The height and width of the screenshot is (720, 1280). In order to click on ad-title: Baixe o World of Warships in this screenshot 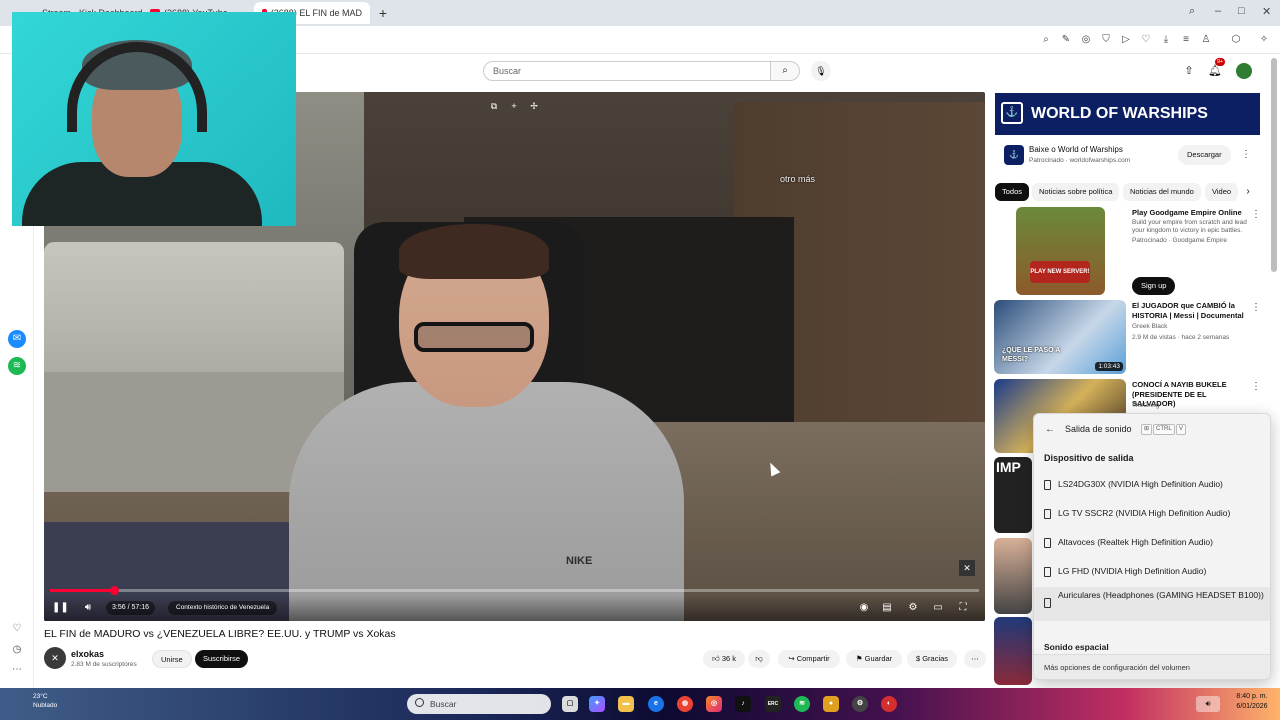, I will do `click(1076, 149)`.